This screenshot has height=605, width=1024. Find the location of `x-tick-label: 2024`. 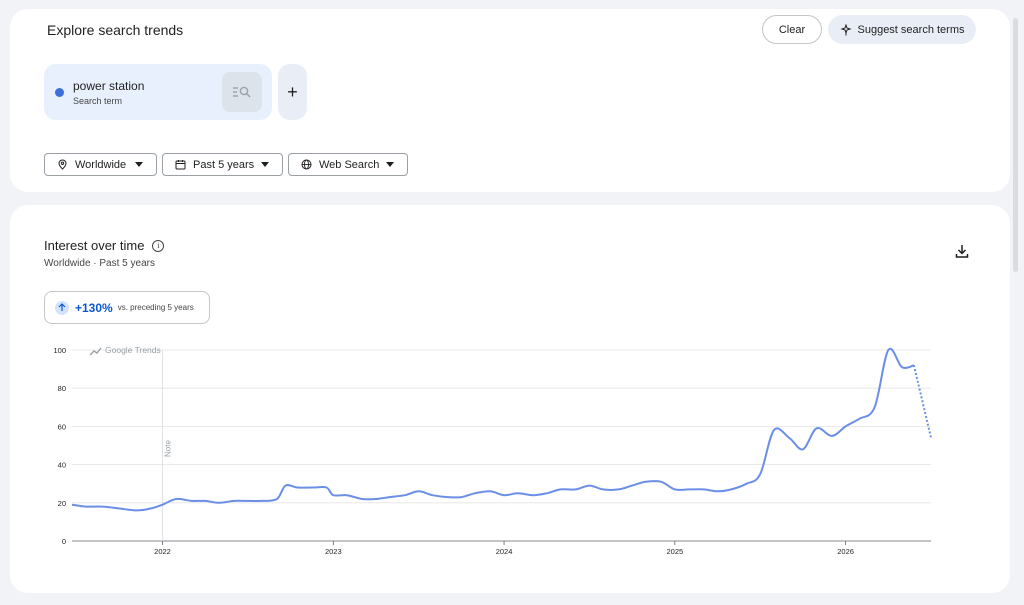

x-tick-label: 2024 is located at coordinates (504, 551).